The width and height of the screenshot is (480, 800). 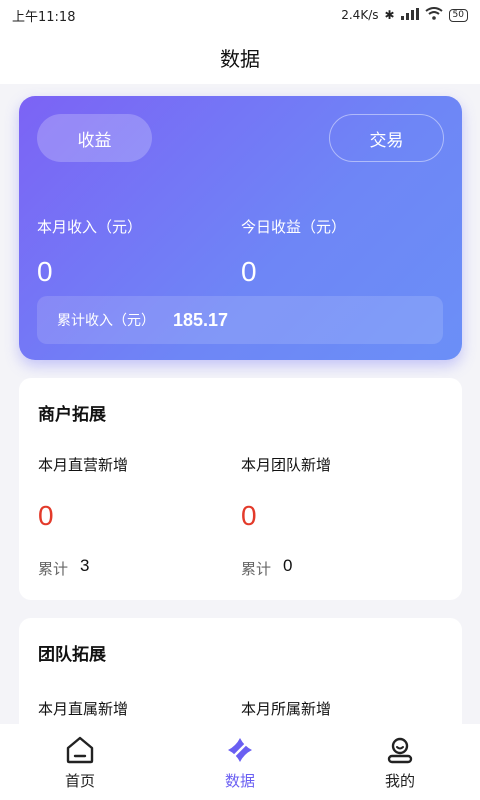 What do you see at coordinates (433, 15) in the screenshot?
I see `wifi-icon` at bounding box center [433, 15].